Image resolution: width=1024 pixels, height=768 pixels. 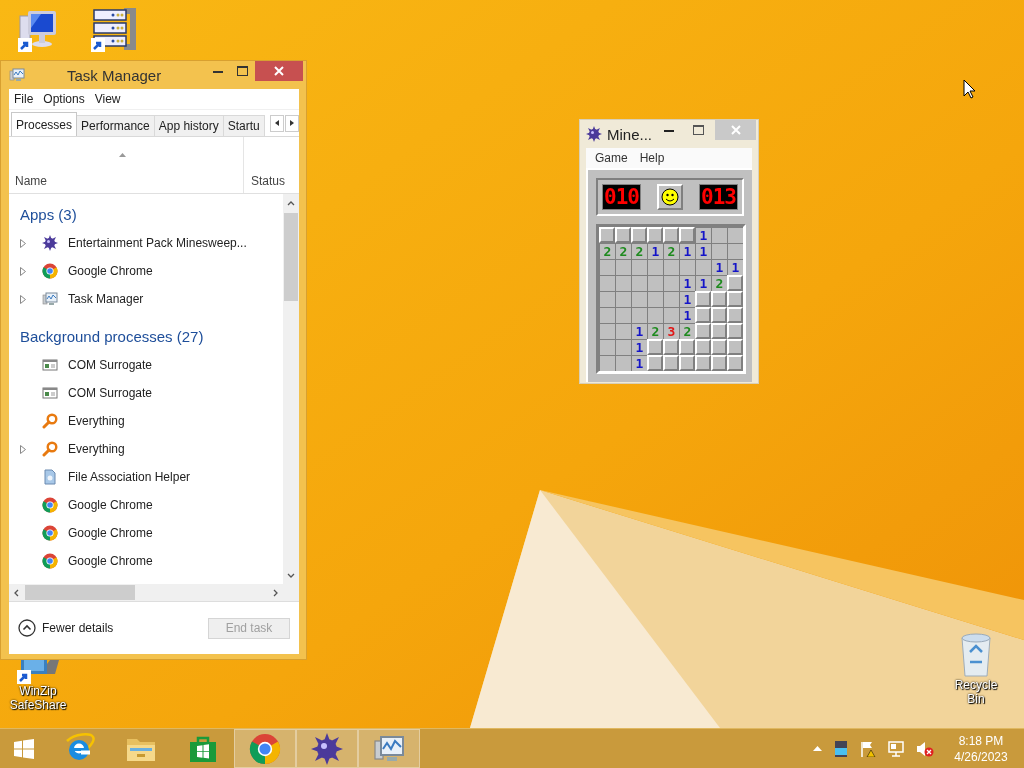 What do you see at coordinates (652, 158) in the screenshot?
I see `menu-item: Help` at bounding box center [652, 158].